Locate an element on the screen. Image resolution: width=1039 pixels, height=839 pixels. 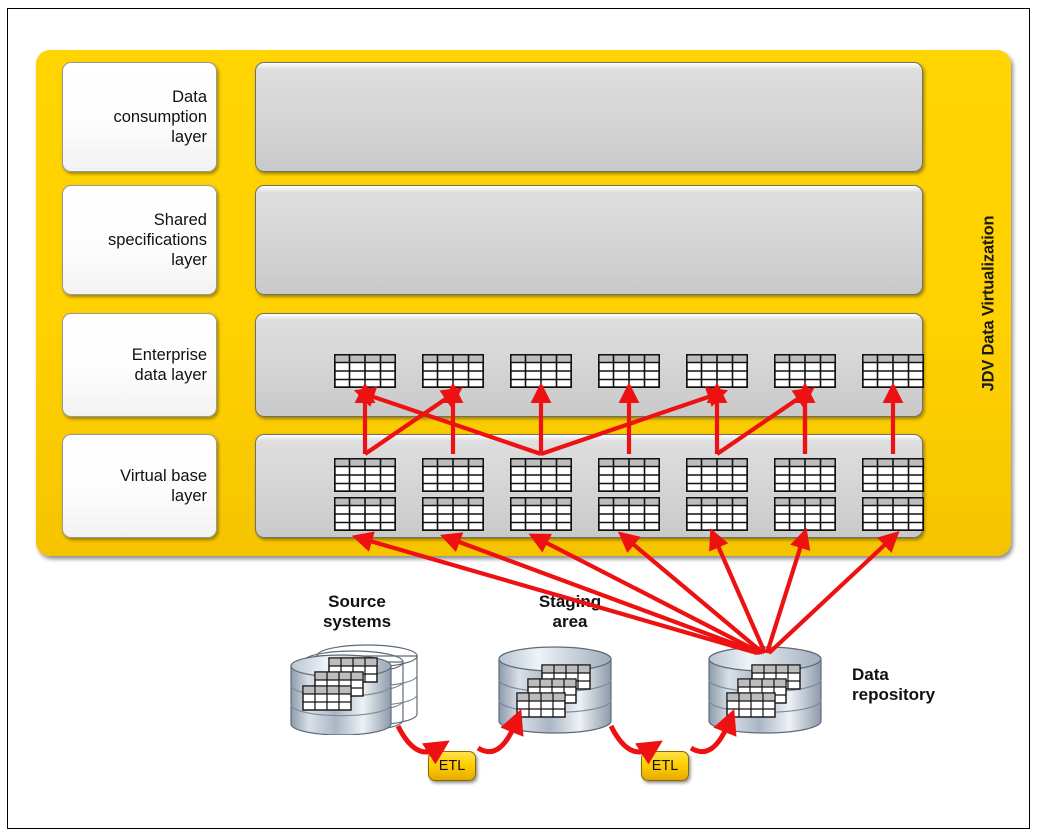
label-source-systems: Source systems is located at coordinates (357, 612).